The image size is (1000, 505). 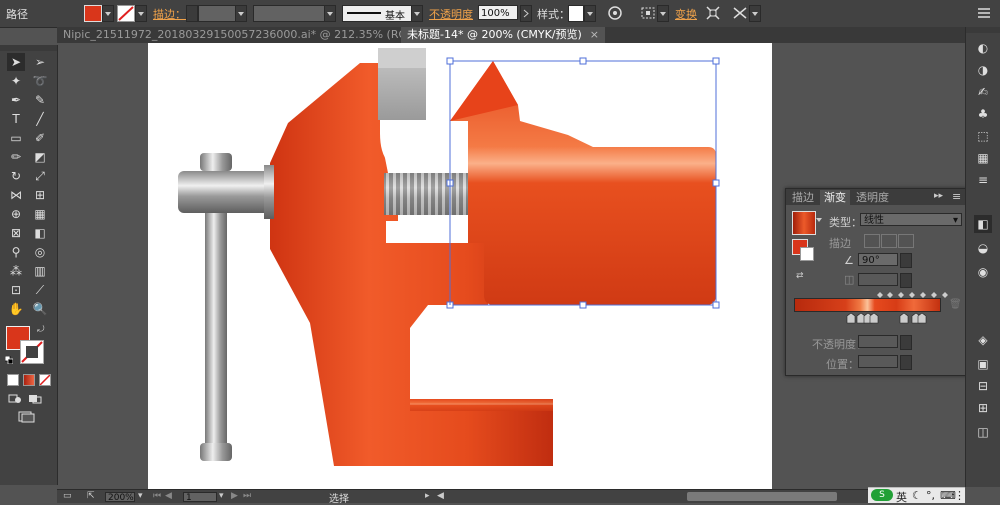 What do you see at coordinates (16, 62) in the screenshot?
I see `selection-tool-icon: ➤` at bounding box center [16, 62].